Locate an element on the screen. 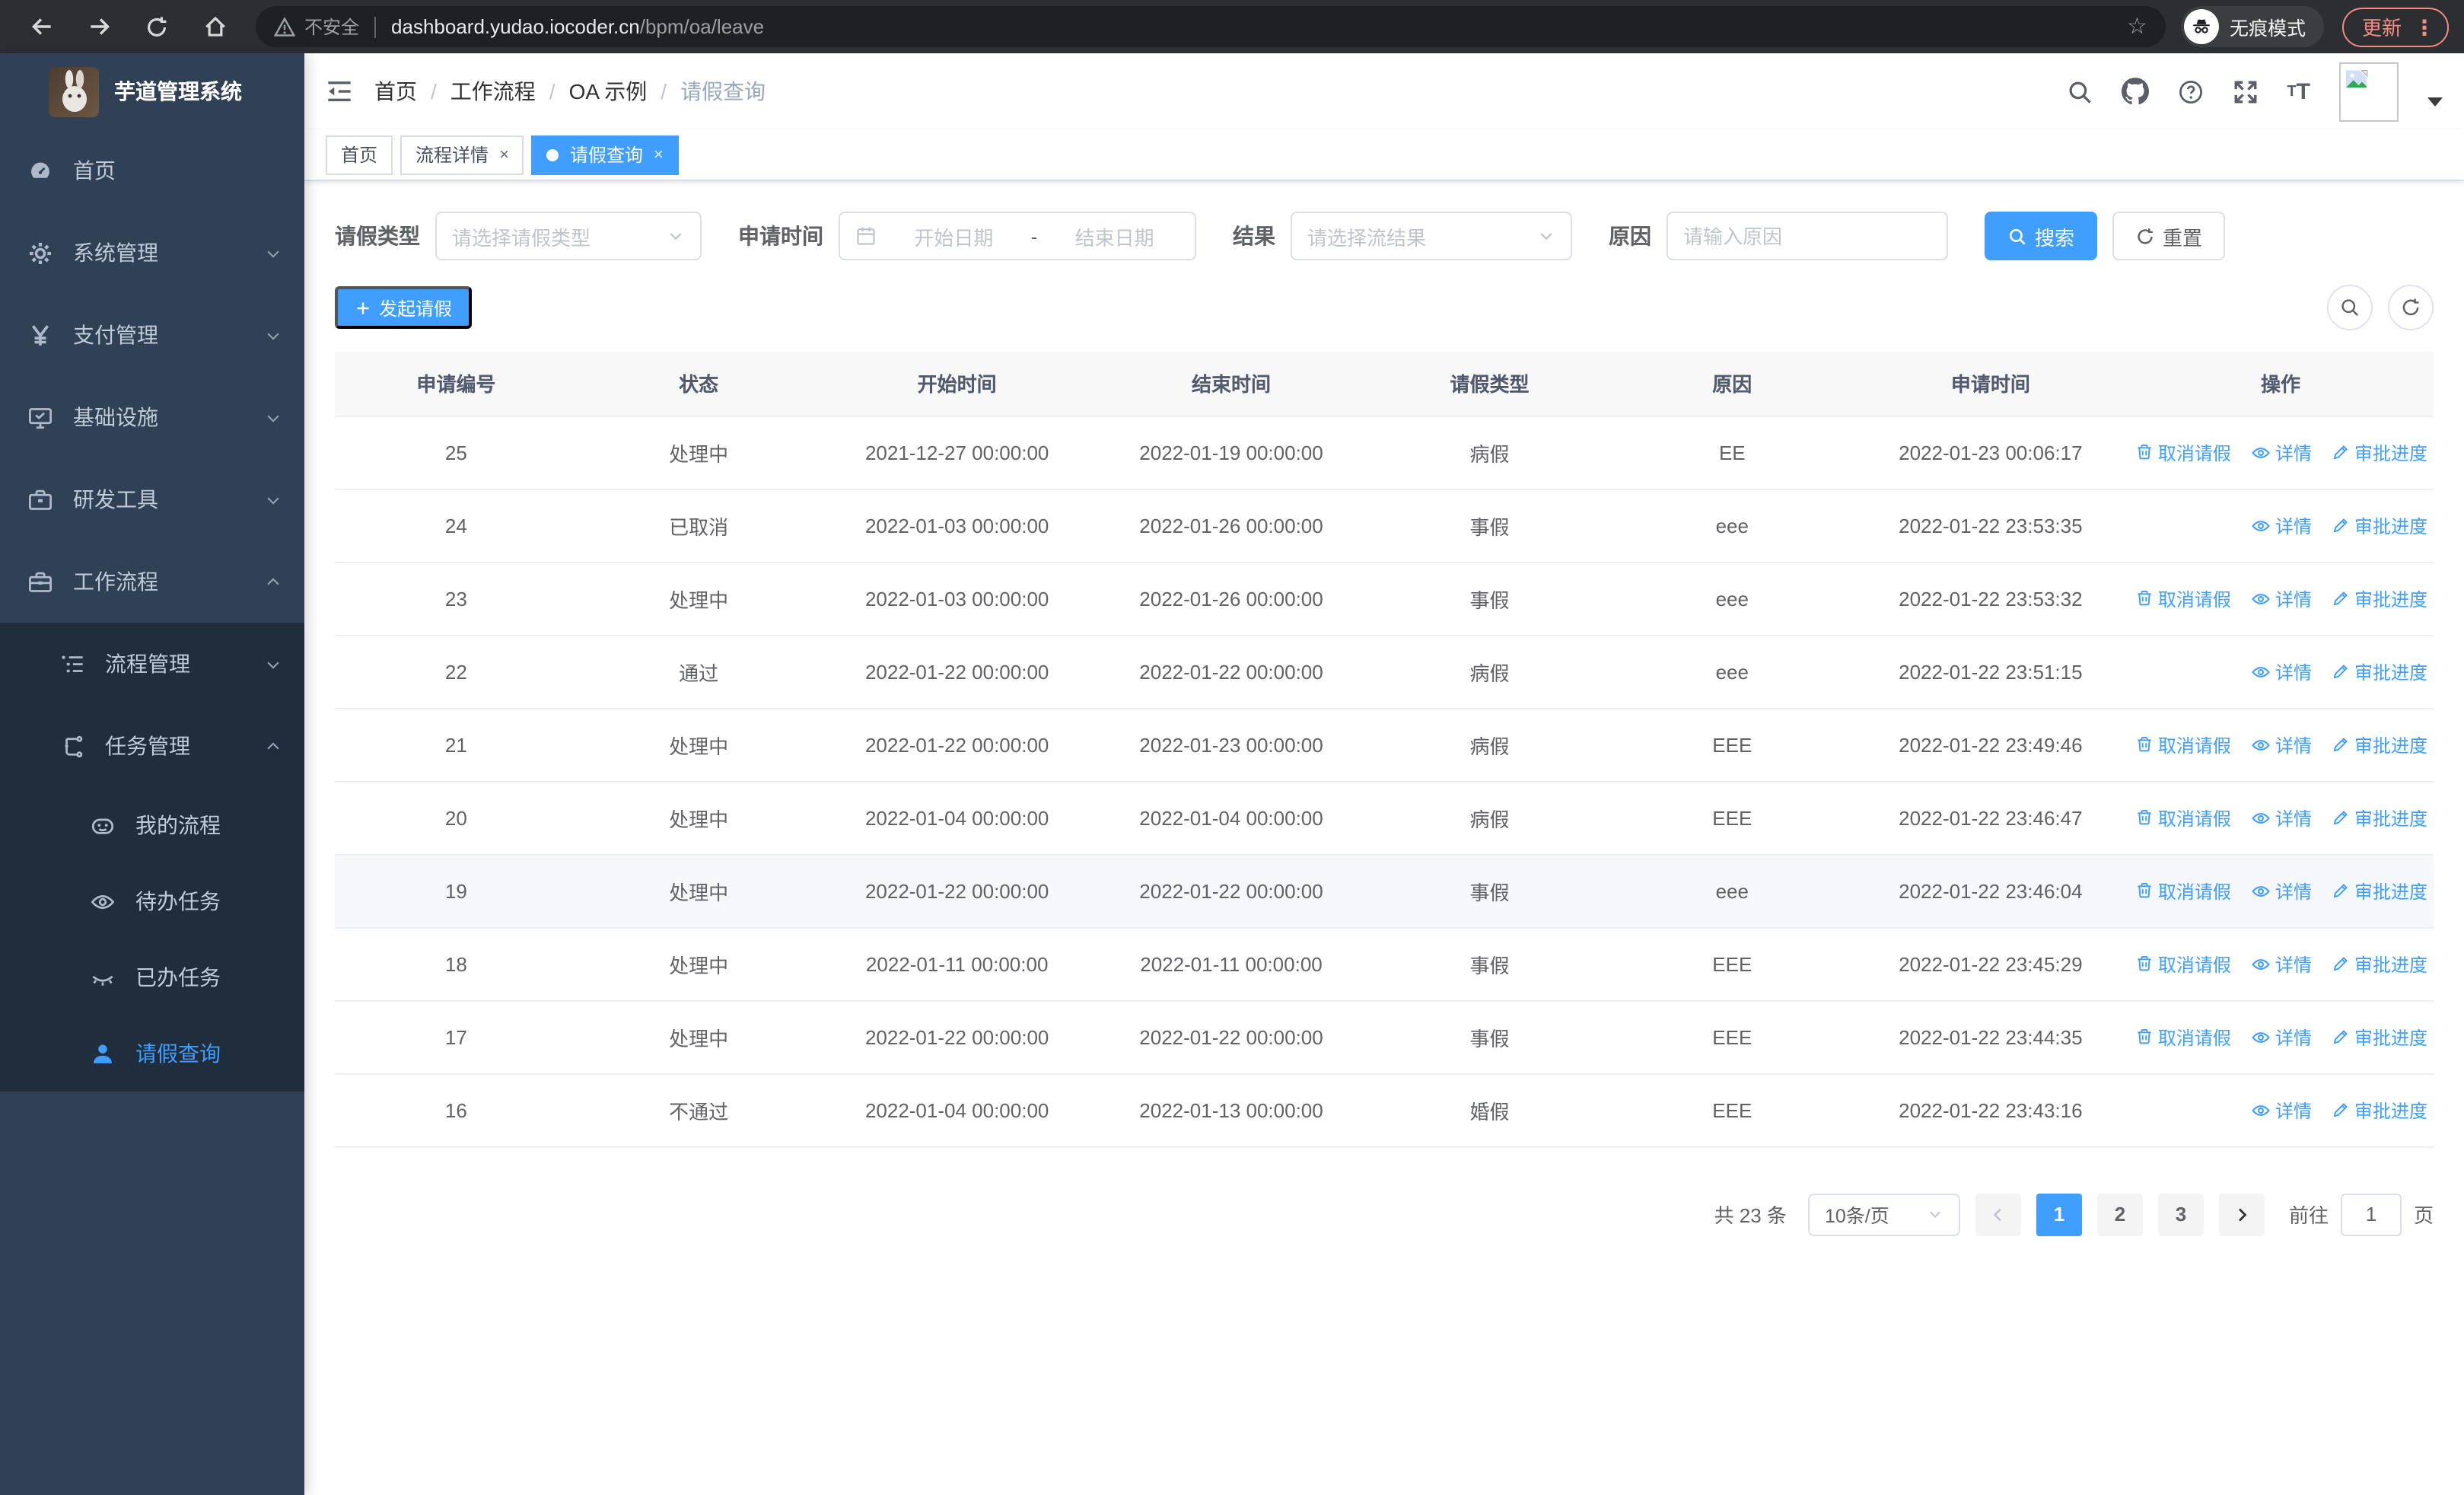  create-leave-button: 发起请假 is located at coordinates (404, 308).